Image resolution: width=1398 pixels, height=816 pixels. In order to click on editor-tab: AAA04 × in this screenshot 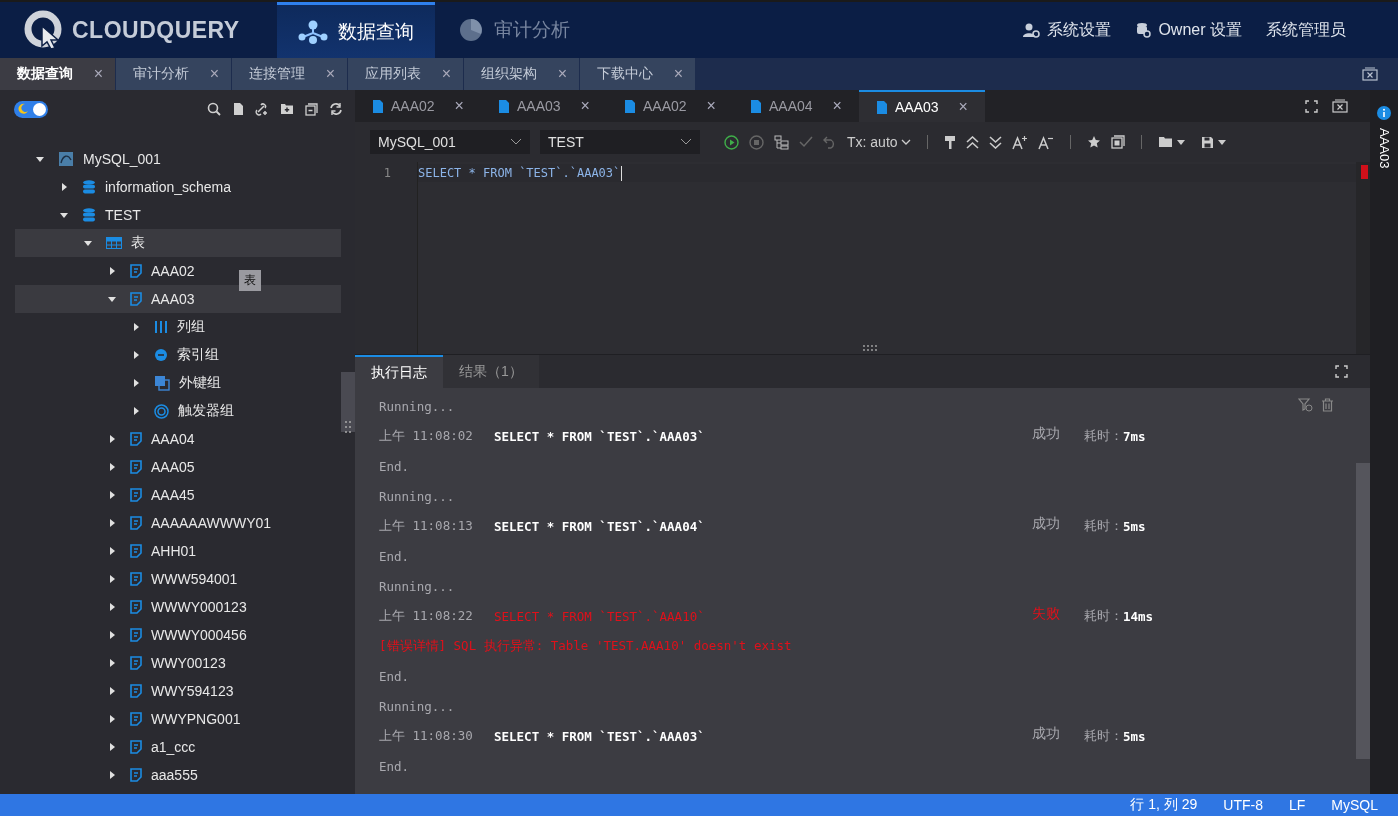, I will do `click(796, 106)`.